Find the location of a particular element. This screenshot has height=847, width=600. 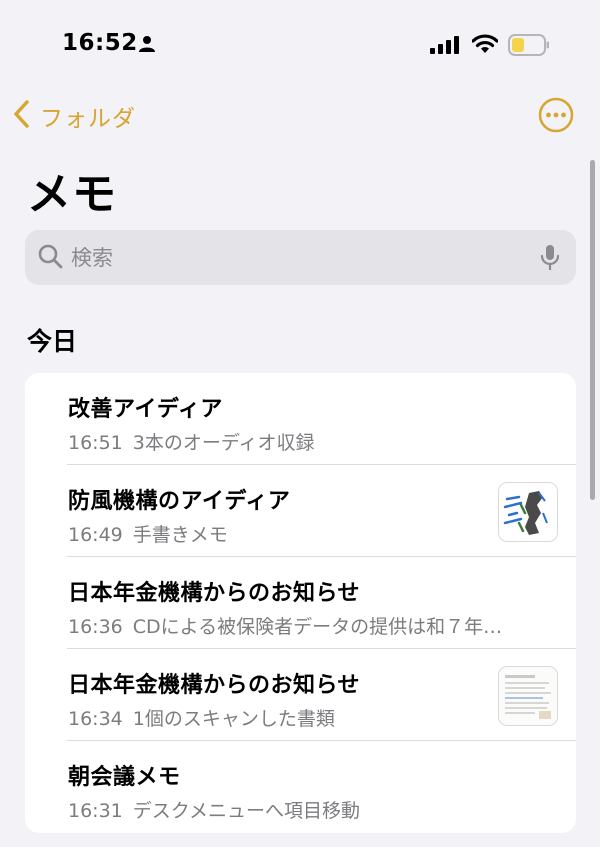

note-meta: 16:31 デスクメニューへ項目移動 is located at coordinates (315, 809).